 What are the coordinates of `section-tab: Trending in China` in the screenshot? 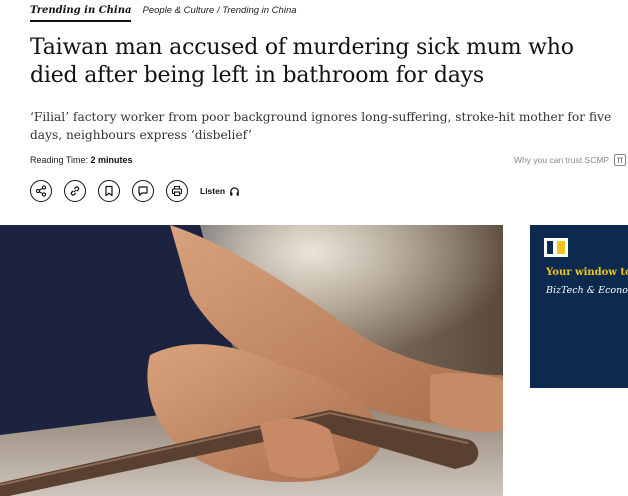 It's located at (81, 13).